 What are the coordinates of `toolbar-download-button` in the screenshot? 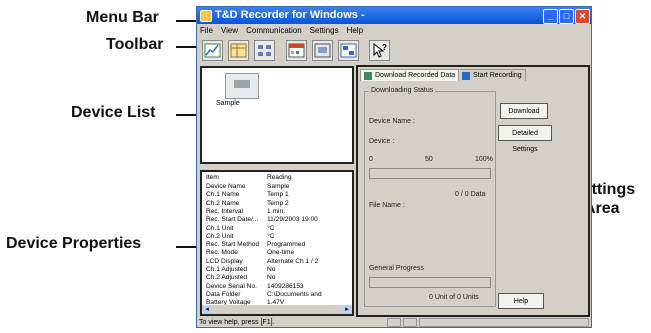 It's located at (322, 50).